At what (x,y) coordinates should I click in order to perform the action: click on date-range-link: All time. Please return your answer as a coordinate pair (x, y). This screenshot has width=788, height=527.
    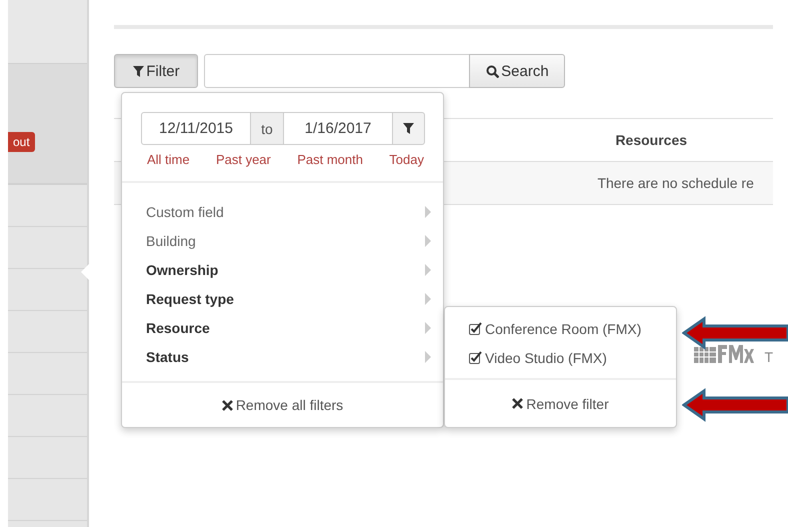
    Looking at the image, I should click on (168, 159).